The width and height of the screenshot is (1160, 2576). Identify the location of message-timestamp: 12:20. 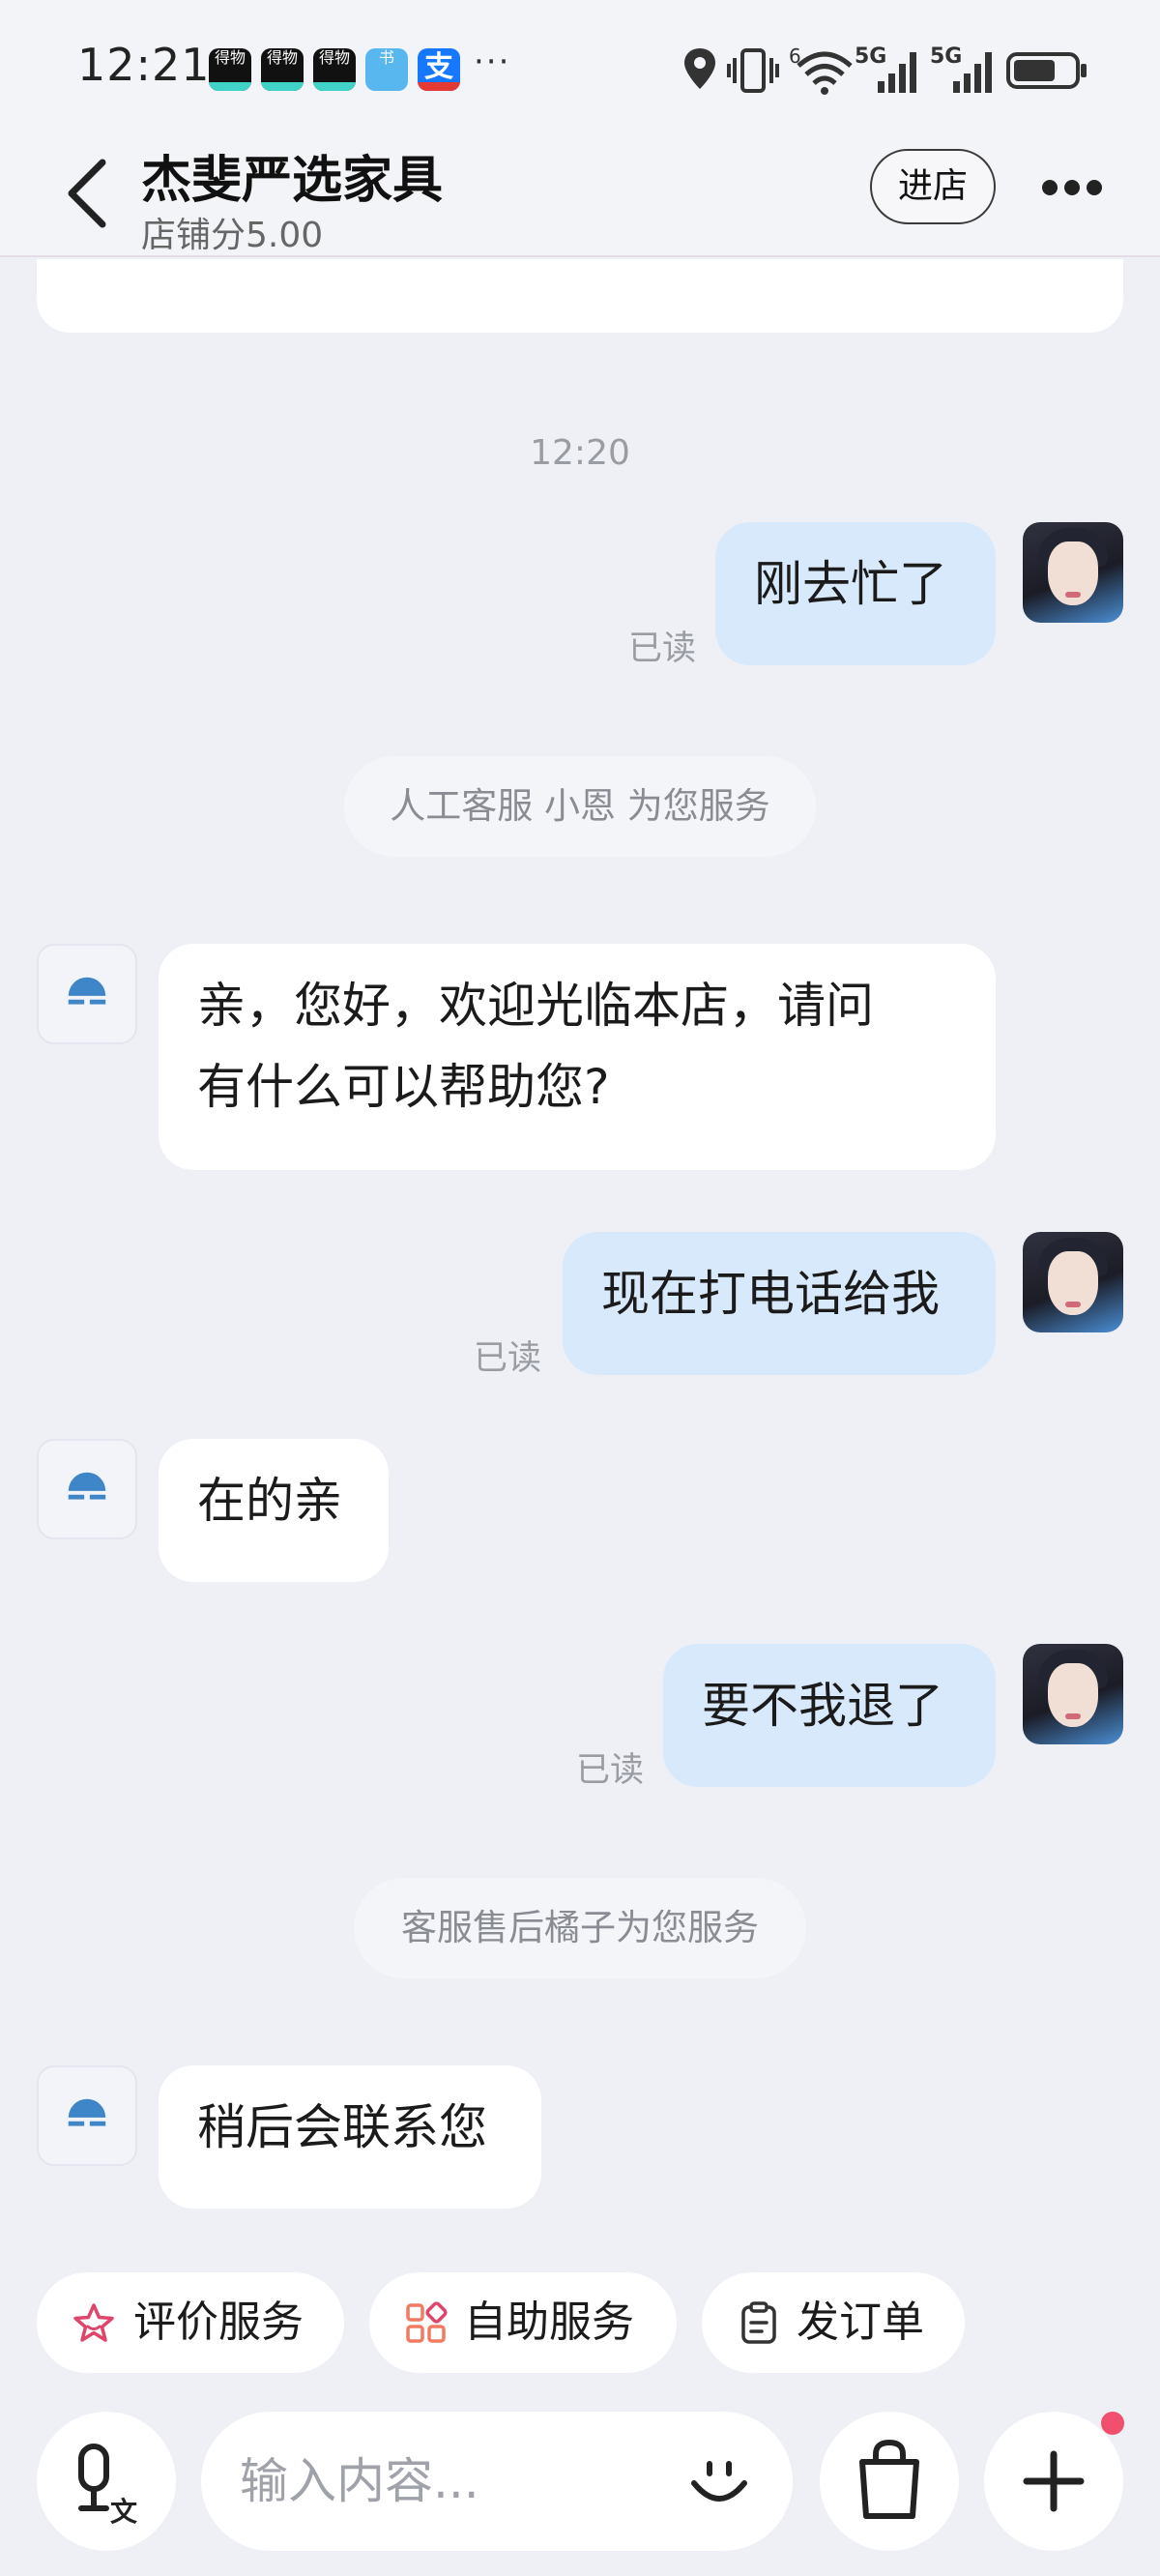
(580, 453).